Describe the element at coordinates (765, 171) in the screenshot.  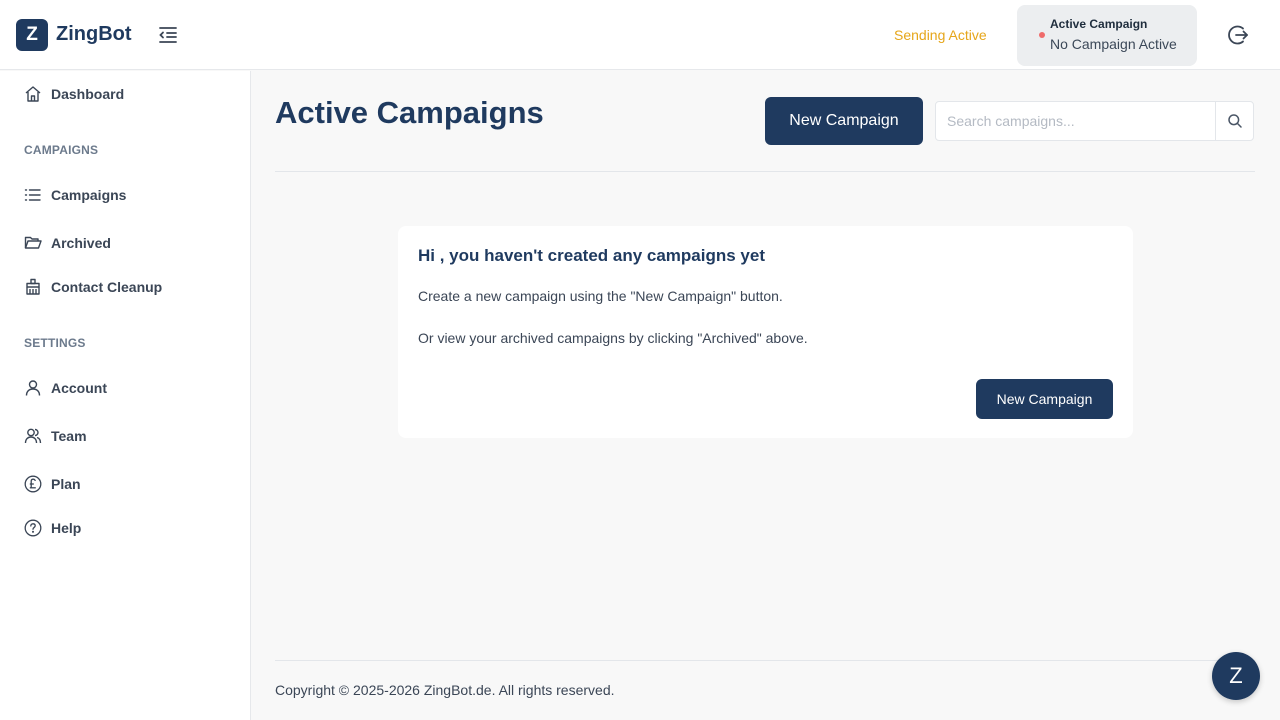
I see `header-divider` at that location.